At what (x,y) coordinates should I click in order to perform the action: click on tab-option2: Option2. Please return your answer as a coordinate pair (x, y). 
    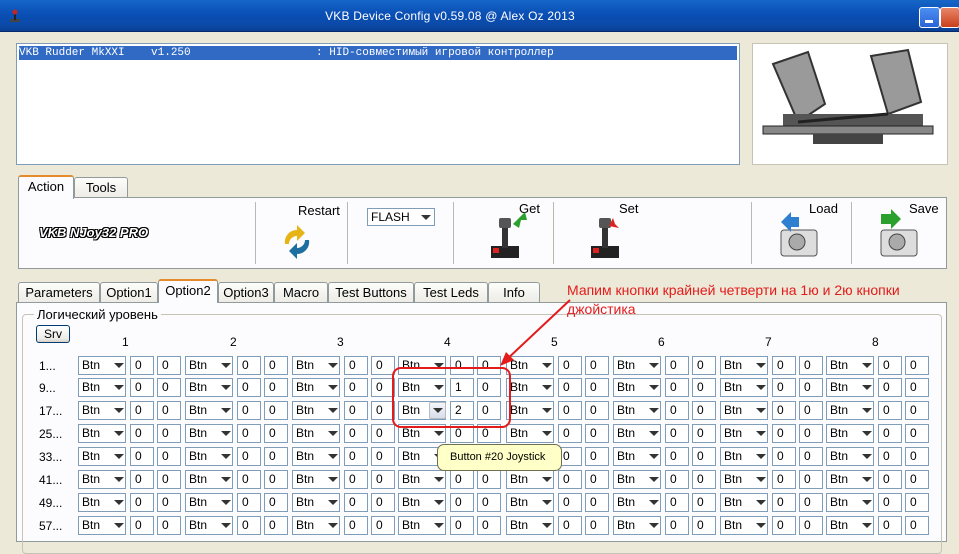
    Looking at the image, I should click on (188, 291).